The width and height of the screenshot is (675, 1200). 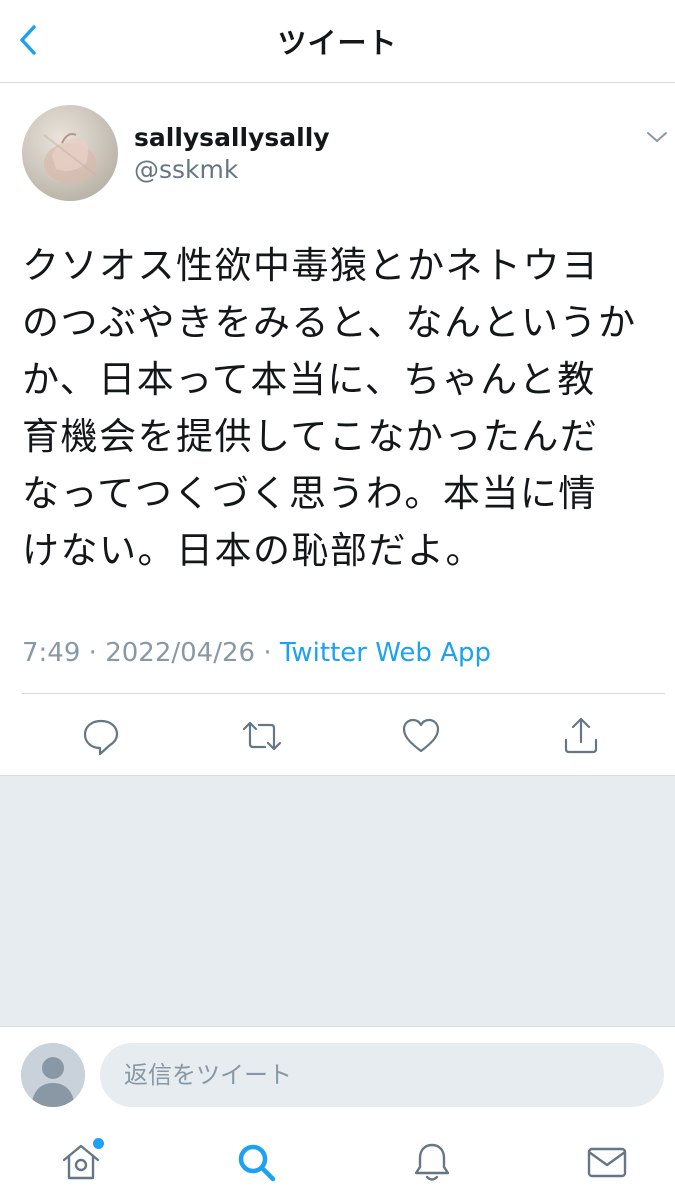 I want to click on like-icon, so click(x=421, y=735).